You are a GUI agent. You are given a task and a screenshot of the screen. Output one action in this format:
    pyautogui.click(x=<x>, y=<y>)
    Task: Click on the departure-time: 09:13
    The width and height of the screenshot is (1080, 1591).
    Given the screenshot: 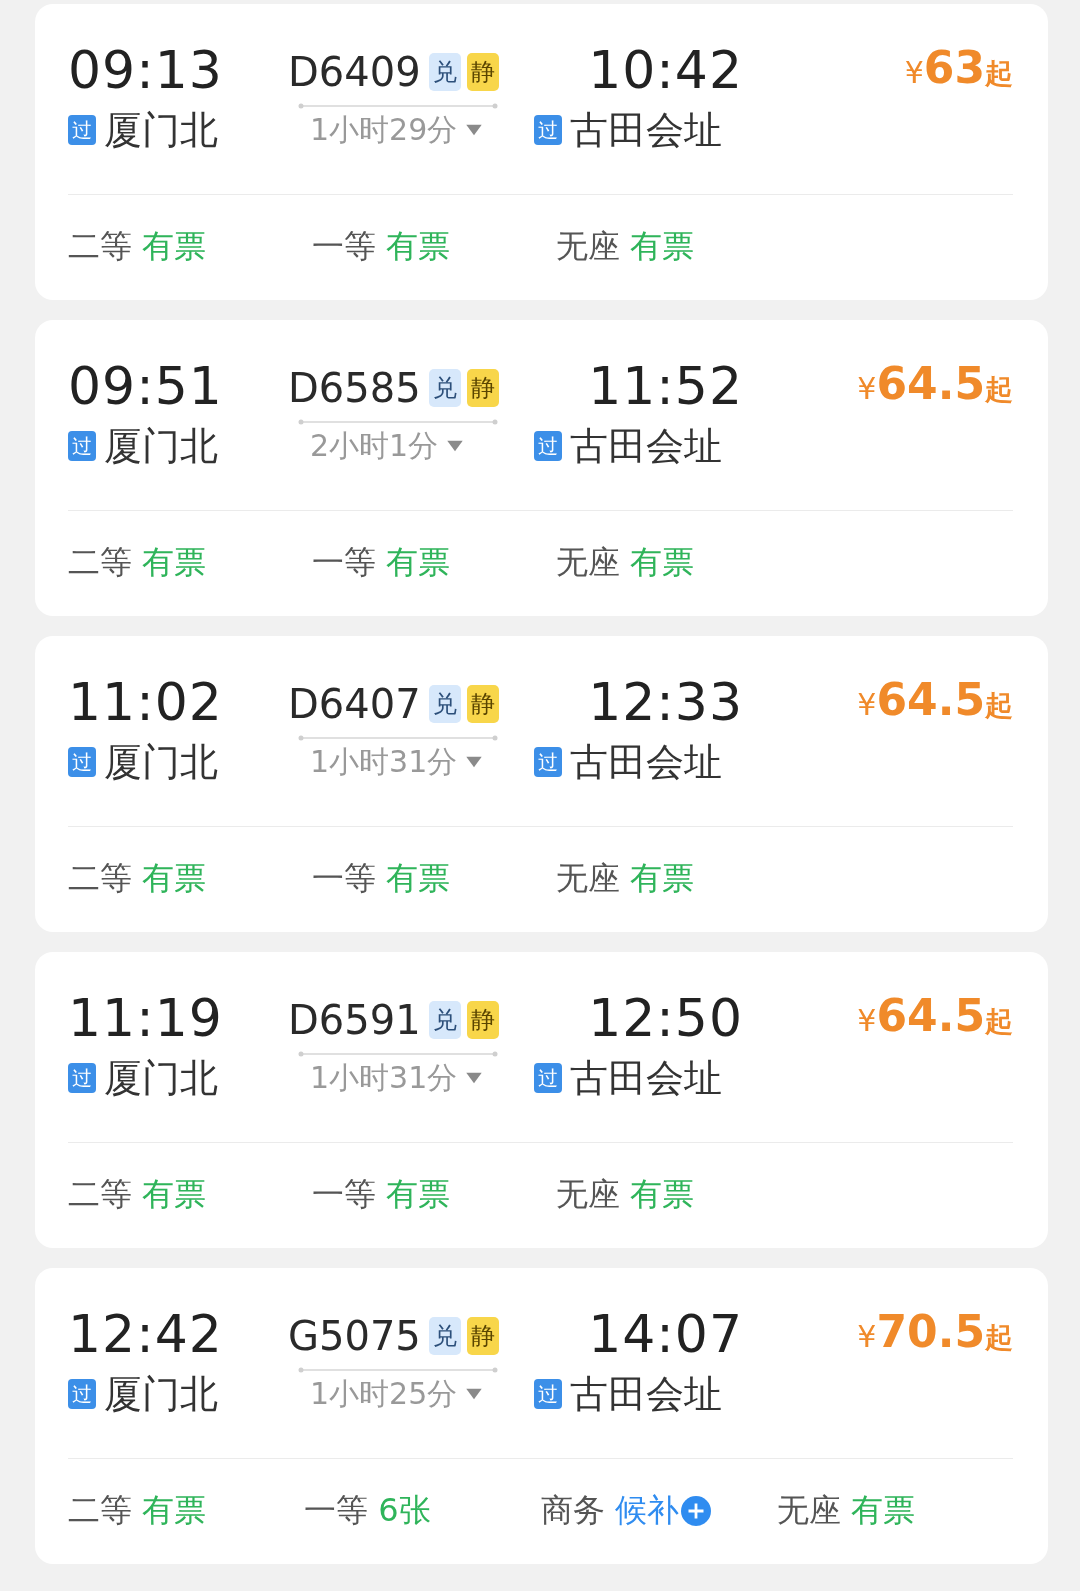 What is the action you would take?
    pyautogui.click(x=146, y=70)
    